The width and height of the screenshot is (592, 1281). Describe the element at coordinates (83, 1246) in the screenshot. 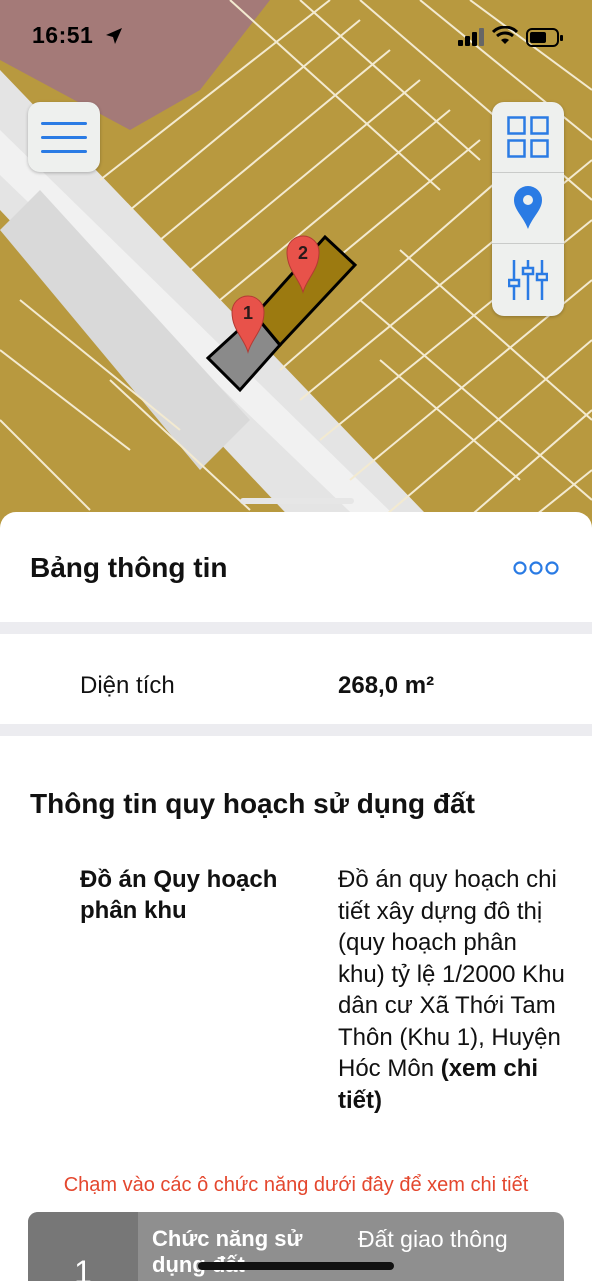

I see `function-number: 1` at that location.